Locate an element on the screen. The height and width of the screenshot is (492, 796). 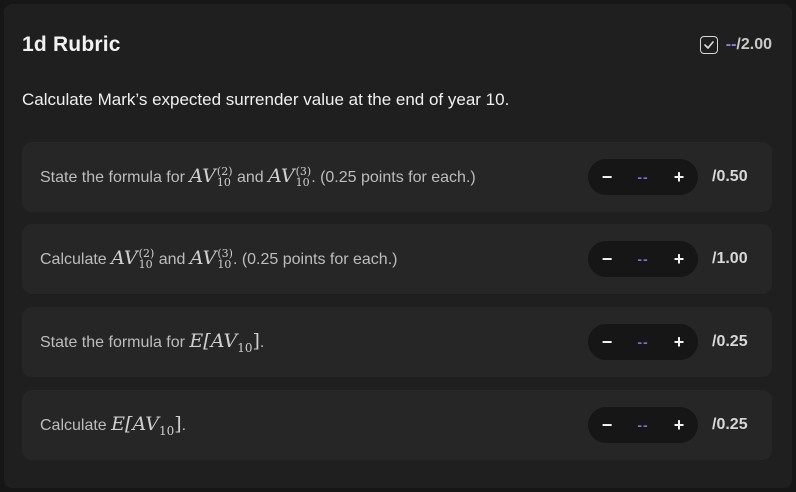
score-text: --/2.00 is located at coordinates (749, 45).